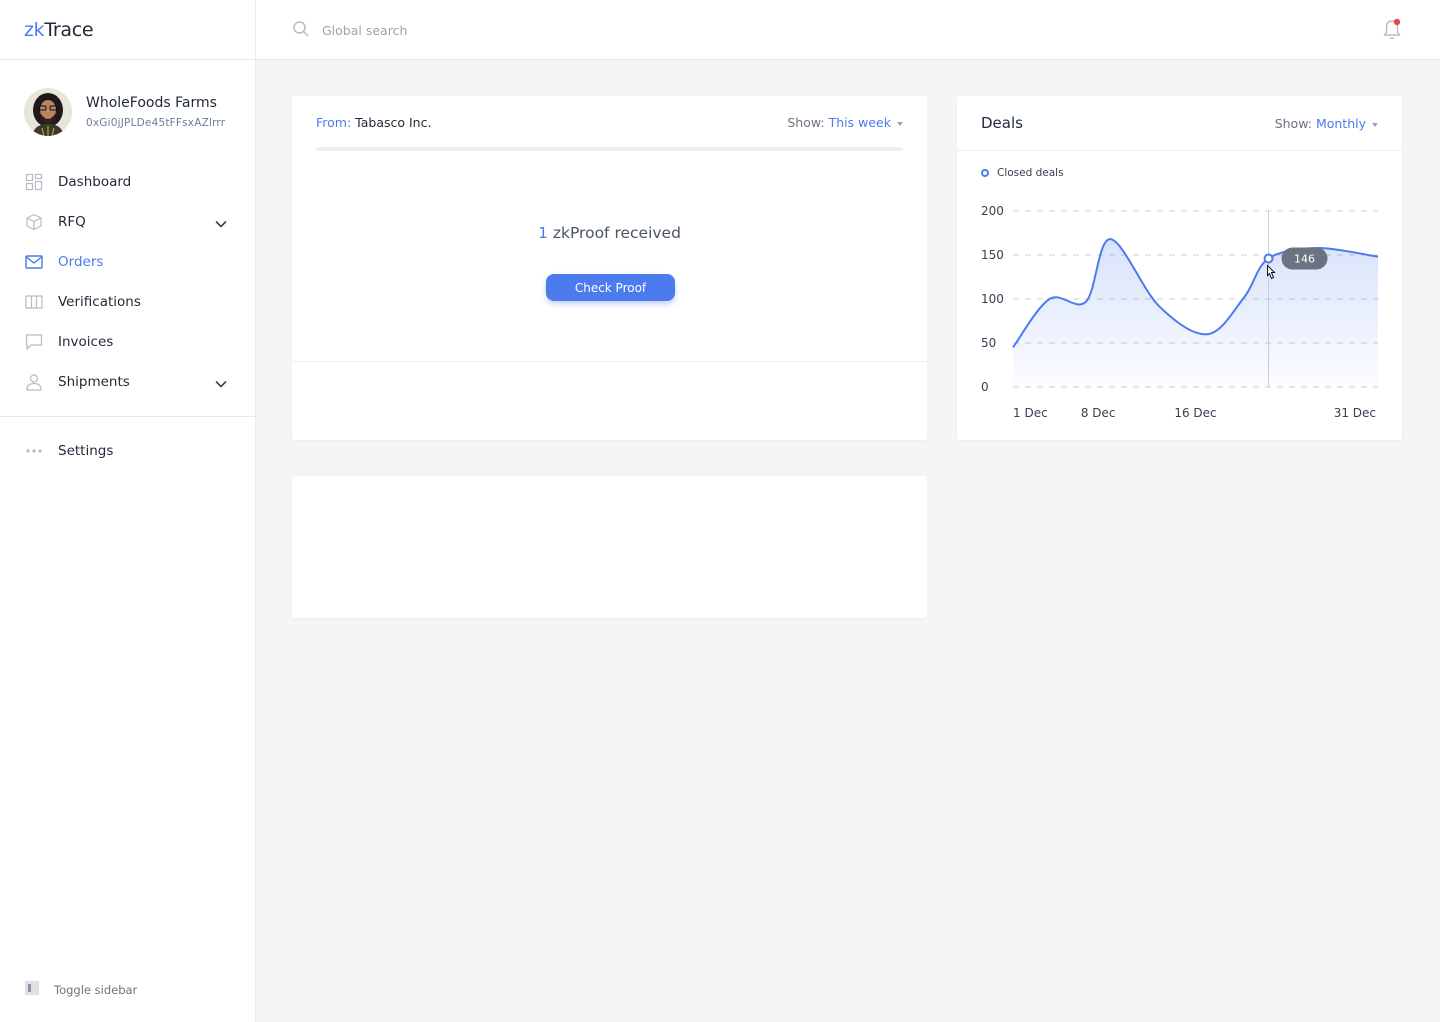  Describe the element at coordinates (156, 123) in the screenshot. I see `wallet-address: 0xGi0jJPLDe45tFFsxAZlrrr` at that location.